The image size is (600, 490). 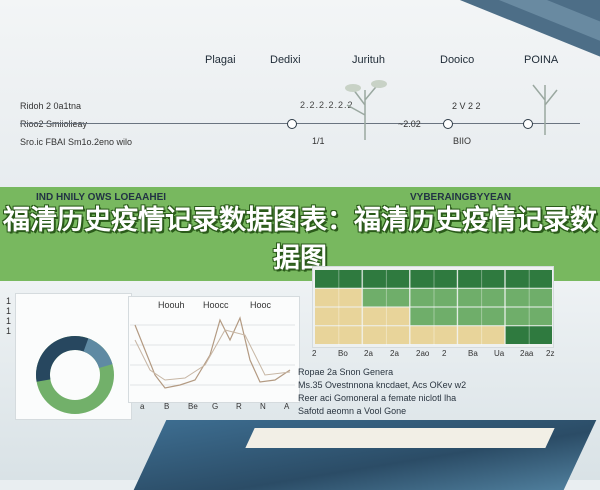 I want to click on note-line-4: Safotd aeomn a Vool Gone, so click(x=352, y=411).